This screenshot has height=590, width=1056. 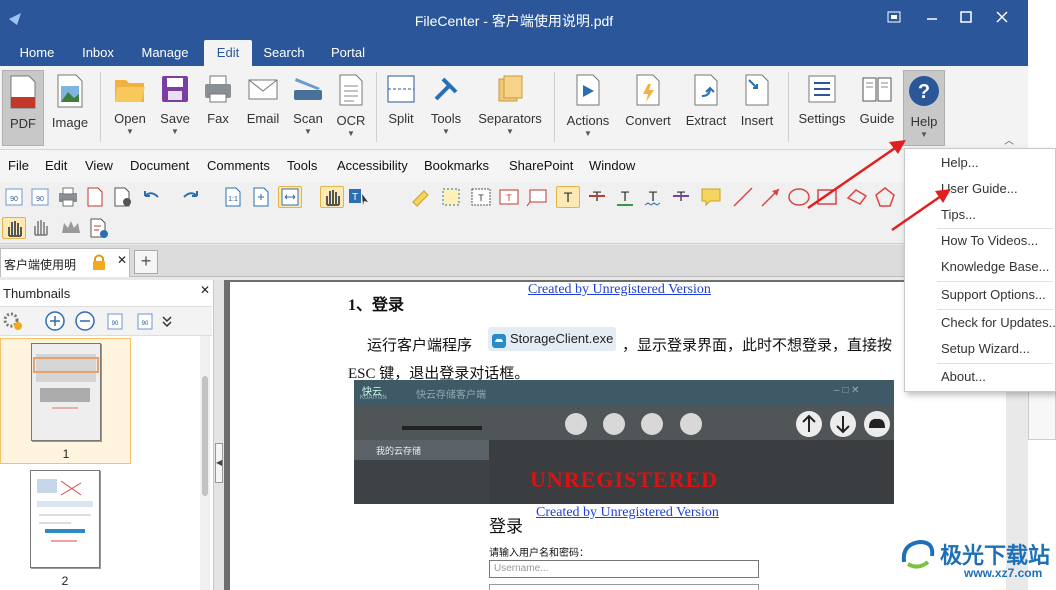 I want to click on close-panel-icon: ✕, so click(x=205, y=290).